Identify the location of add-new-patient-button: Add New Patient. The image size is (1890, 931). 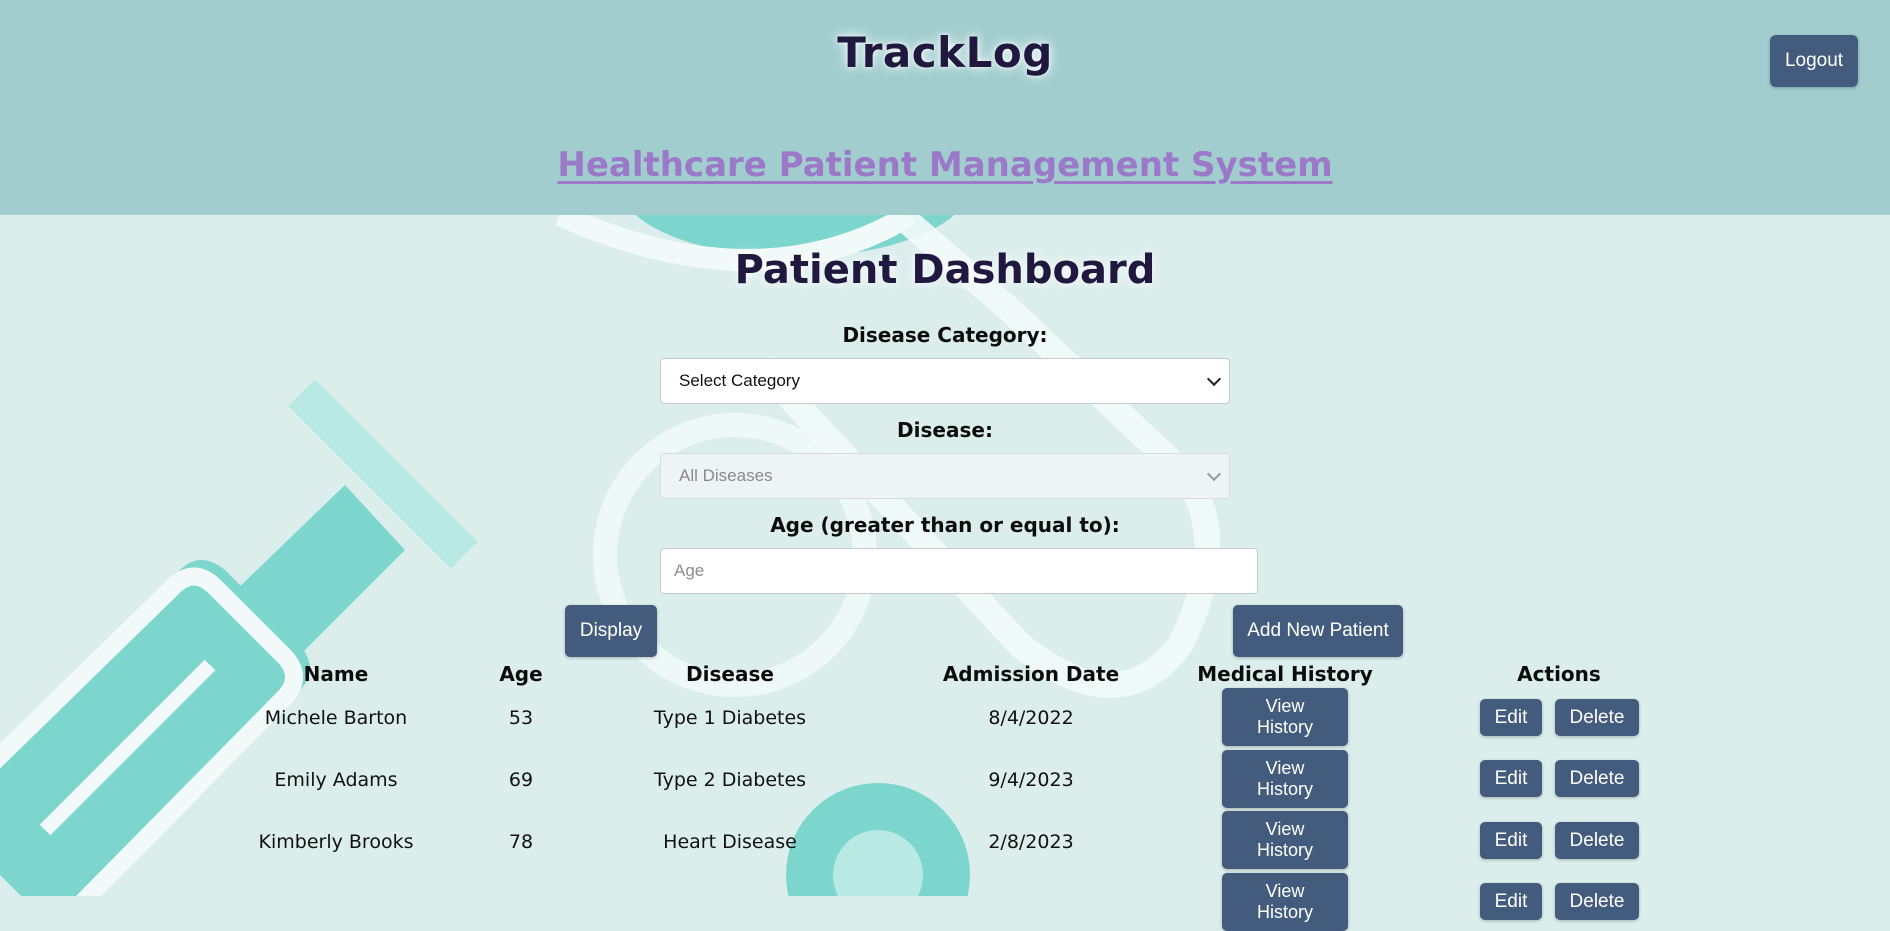
(1318, 631).